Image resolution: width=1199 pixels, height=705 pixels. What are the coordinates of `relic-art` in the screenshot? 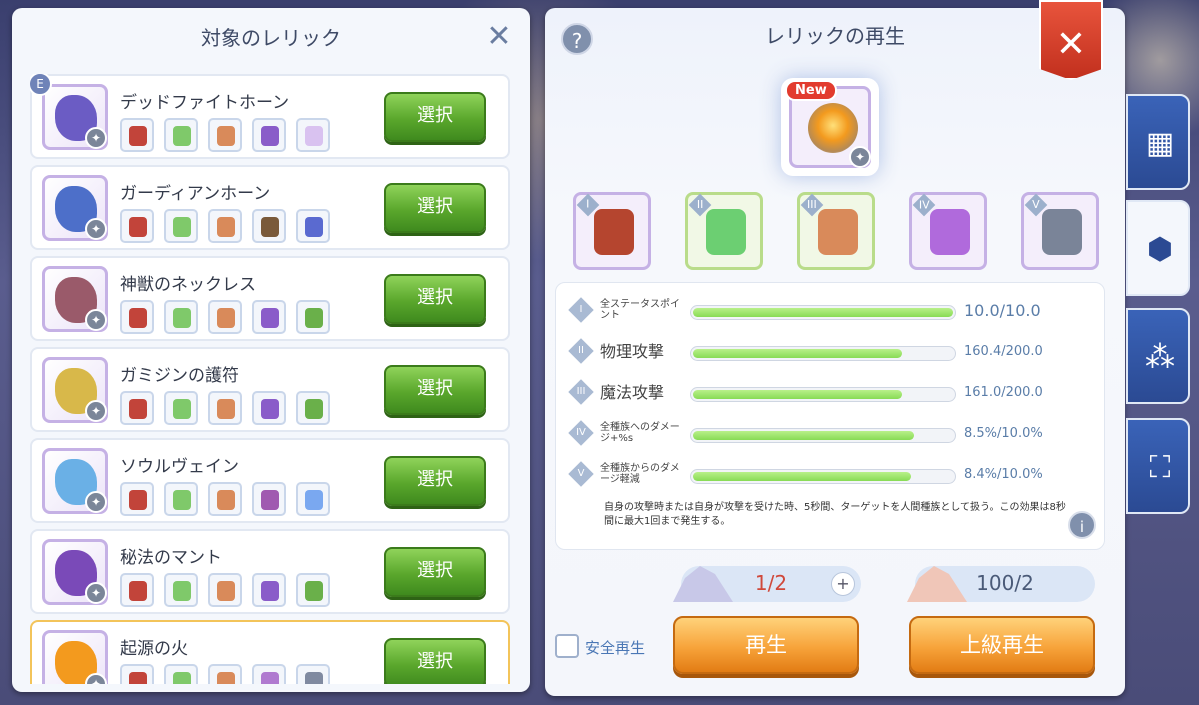 It's located at (833, 128).